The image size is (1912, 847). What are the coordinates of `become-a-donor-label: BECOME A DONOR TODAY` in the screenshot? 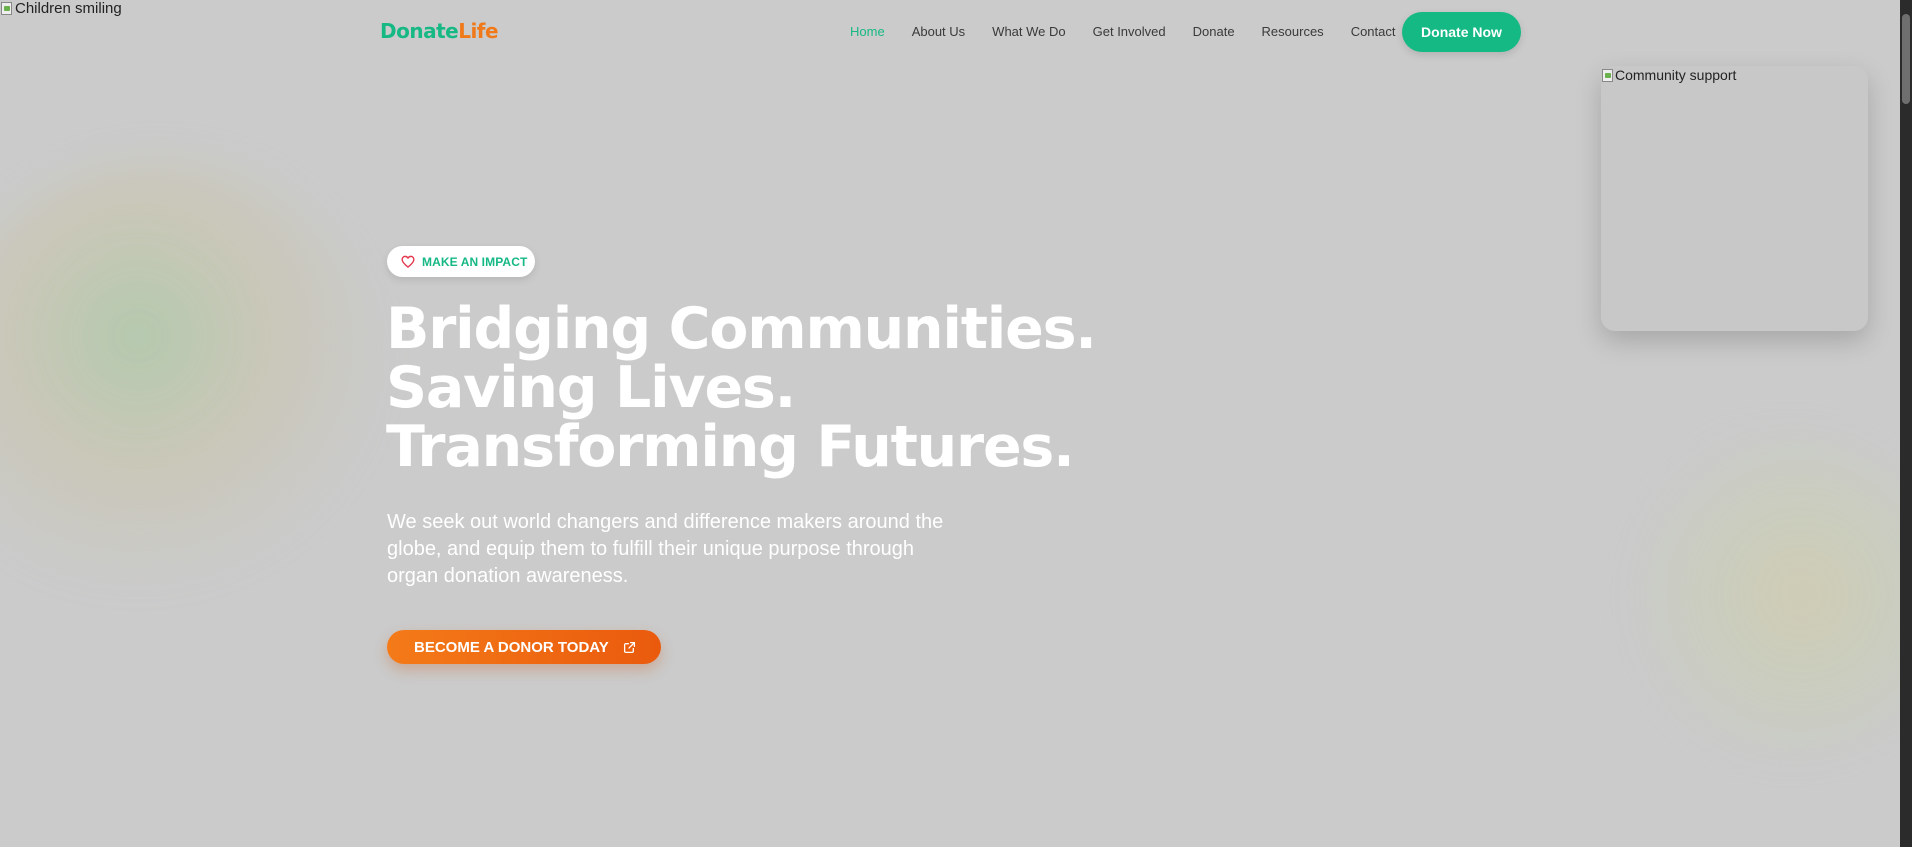 It's located at (511, 647).